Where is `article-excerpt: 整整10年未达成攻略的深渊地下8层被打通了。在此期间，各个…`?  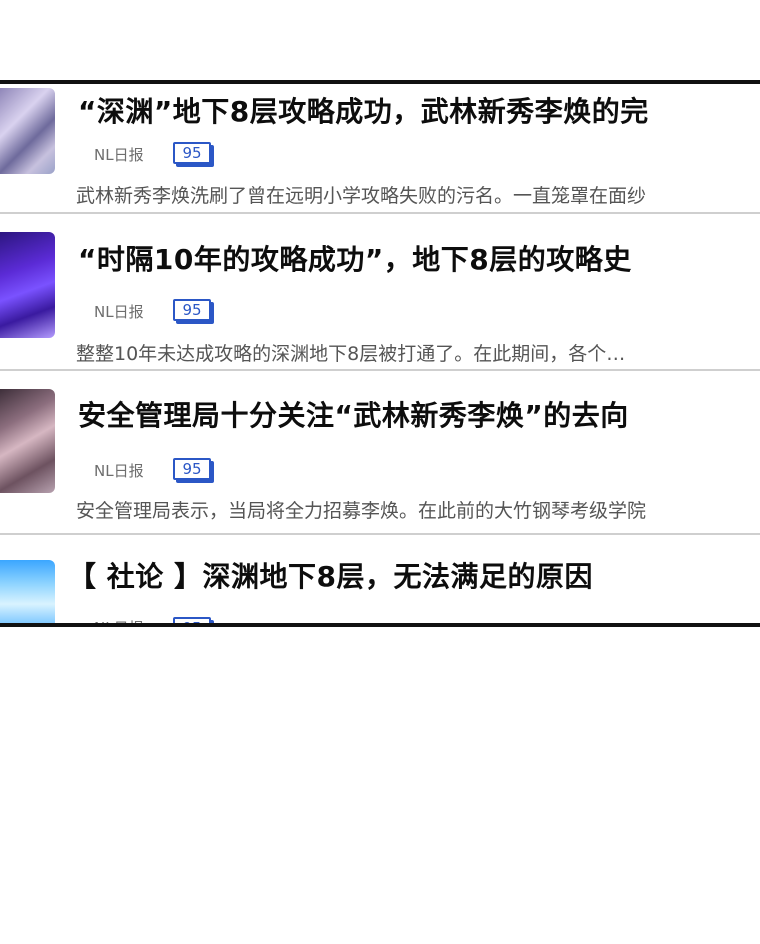 article-excerpt: 整整10年未达成攻略的深渊地下8层被打通了。在此期间，各个… is located at coordinates (351, 354).